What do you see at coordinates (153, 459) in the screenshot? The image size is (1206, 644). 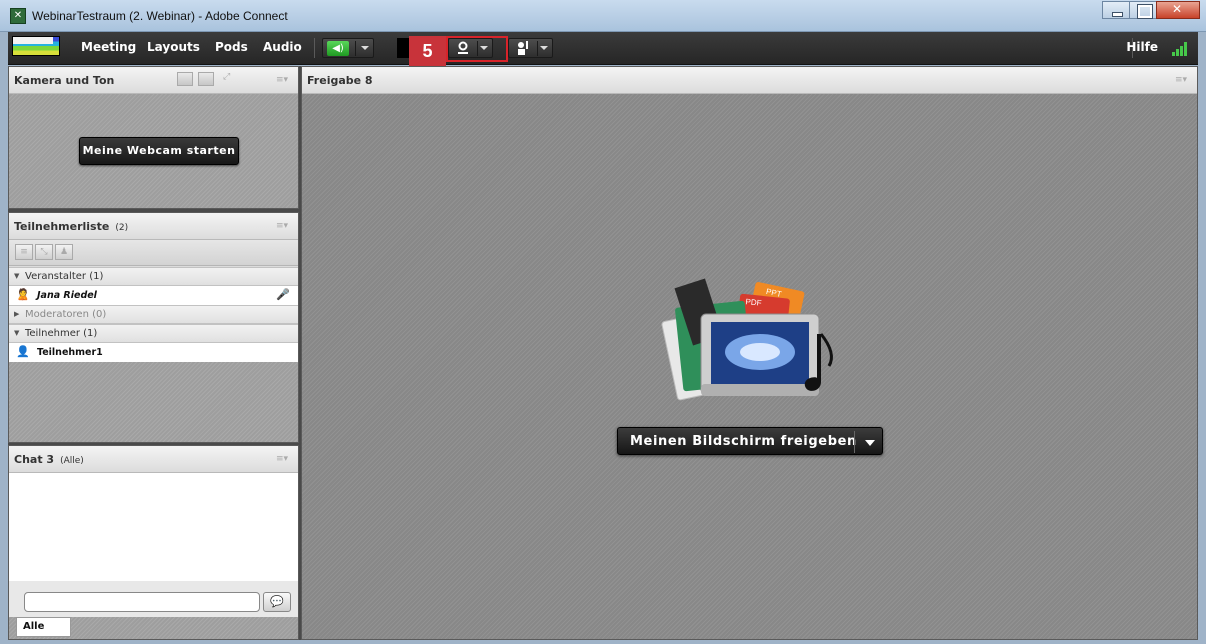 I see `chat-pod-header: Chat 3 (Alle) ≡▾` at bounding box center [153, 459].